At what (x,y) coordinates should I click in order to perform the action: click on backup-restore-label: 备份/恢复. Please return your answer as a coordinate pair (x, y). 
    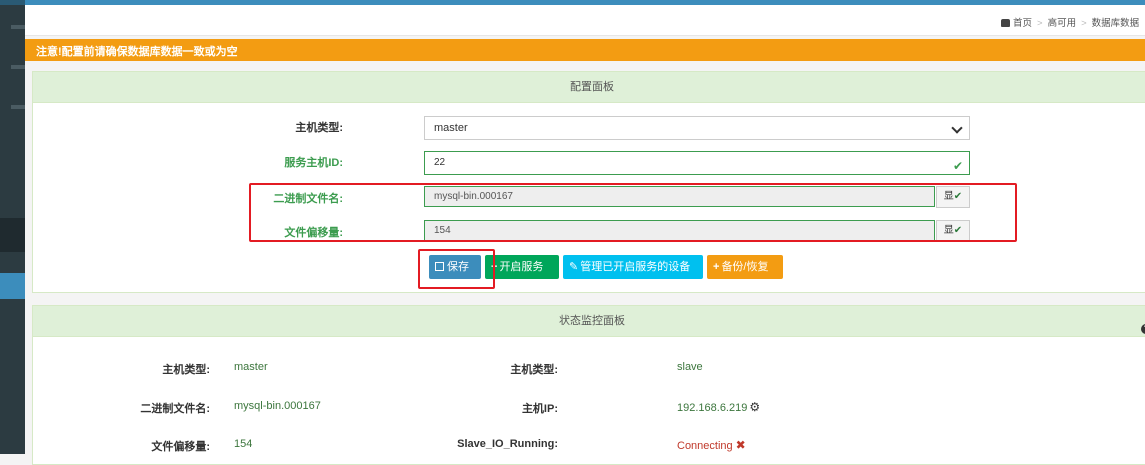
    Looking at the image, I should click on (745, 267).